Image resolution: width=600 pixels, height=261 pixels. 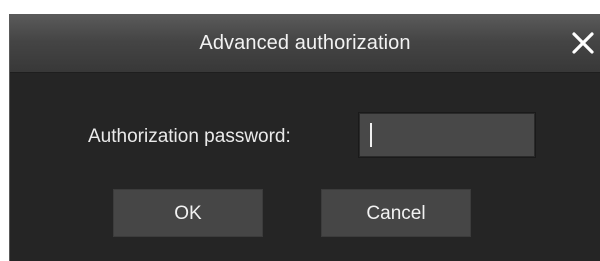 I want to click on text-cursor, so click(x=371, y=135).